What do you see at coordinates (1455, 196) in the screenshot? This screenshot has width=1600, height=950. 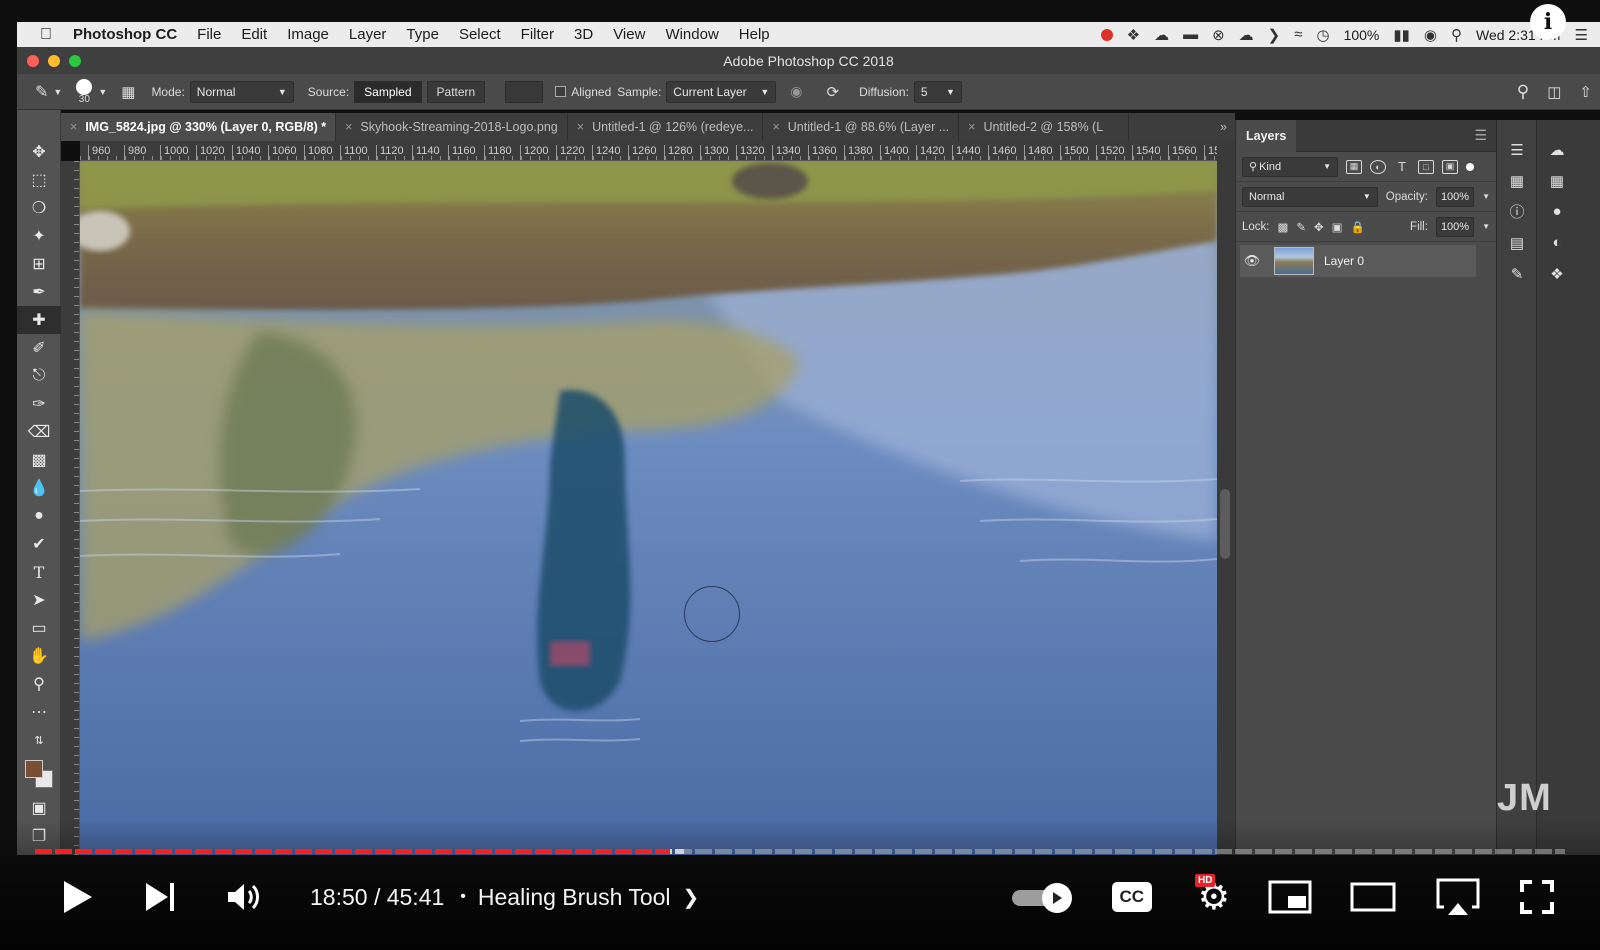 I see `opacity-field: 100%` at bounding box center [1455, 196].